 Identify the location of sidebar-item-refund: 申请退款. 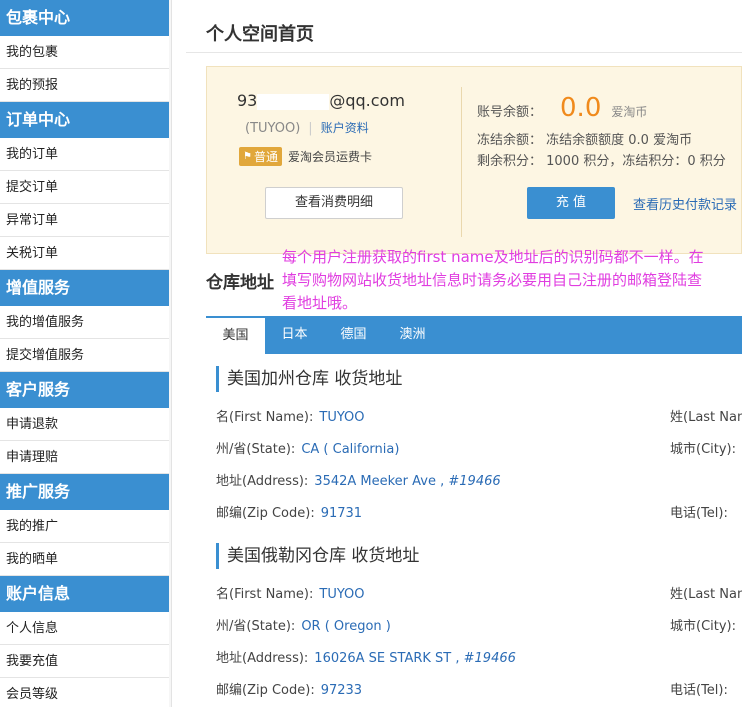
(84, 424).